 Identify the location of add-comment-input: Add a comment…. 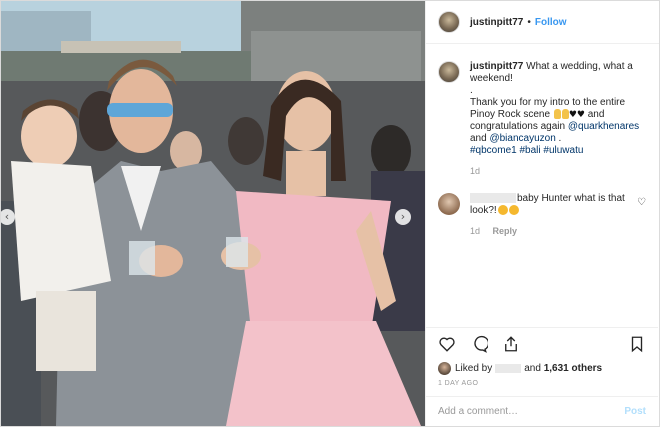
(531, 411).